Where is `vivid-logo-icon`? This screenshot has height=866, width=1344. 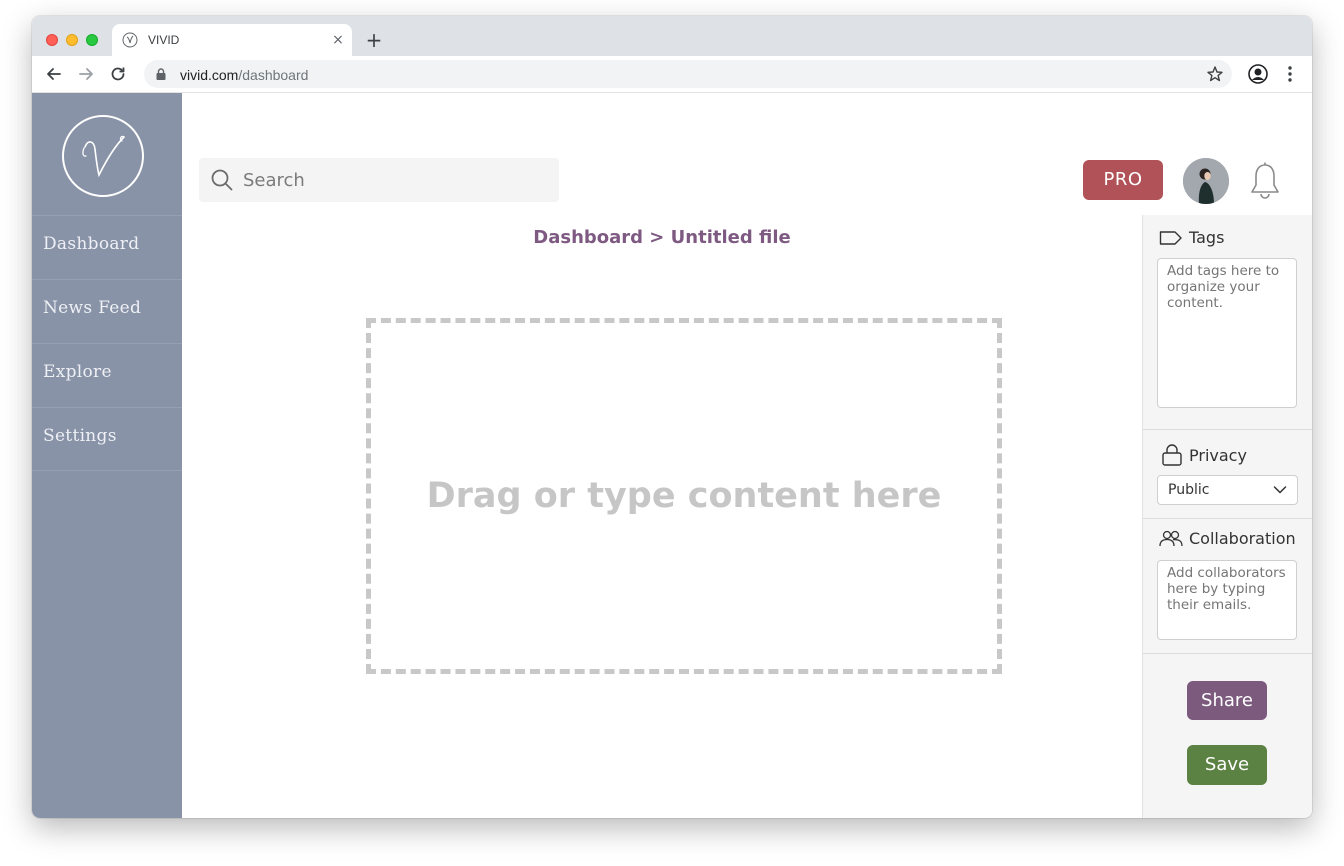 vivid-logo-icon is located at coordinates (103, 156).